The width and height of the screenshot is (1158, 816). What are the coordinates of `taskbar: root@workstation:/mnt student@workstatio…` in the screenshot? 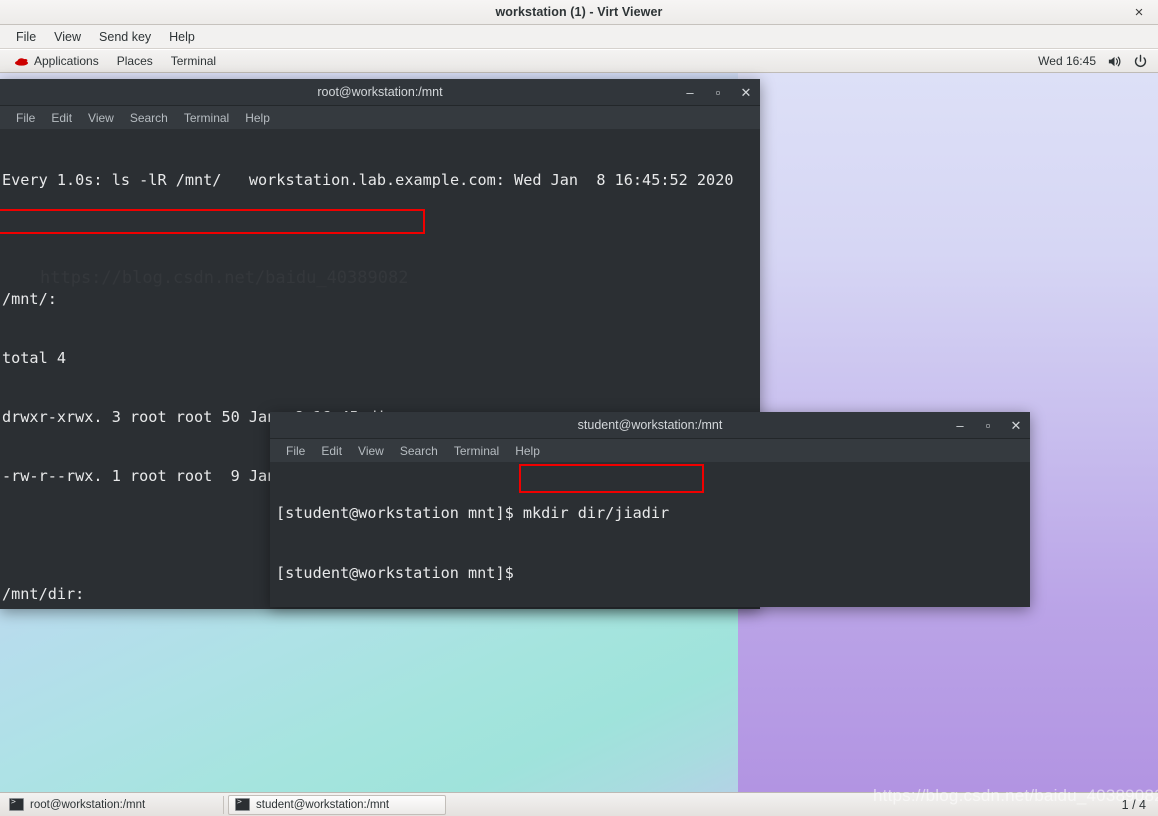 It's located at (579, 804).